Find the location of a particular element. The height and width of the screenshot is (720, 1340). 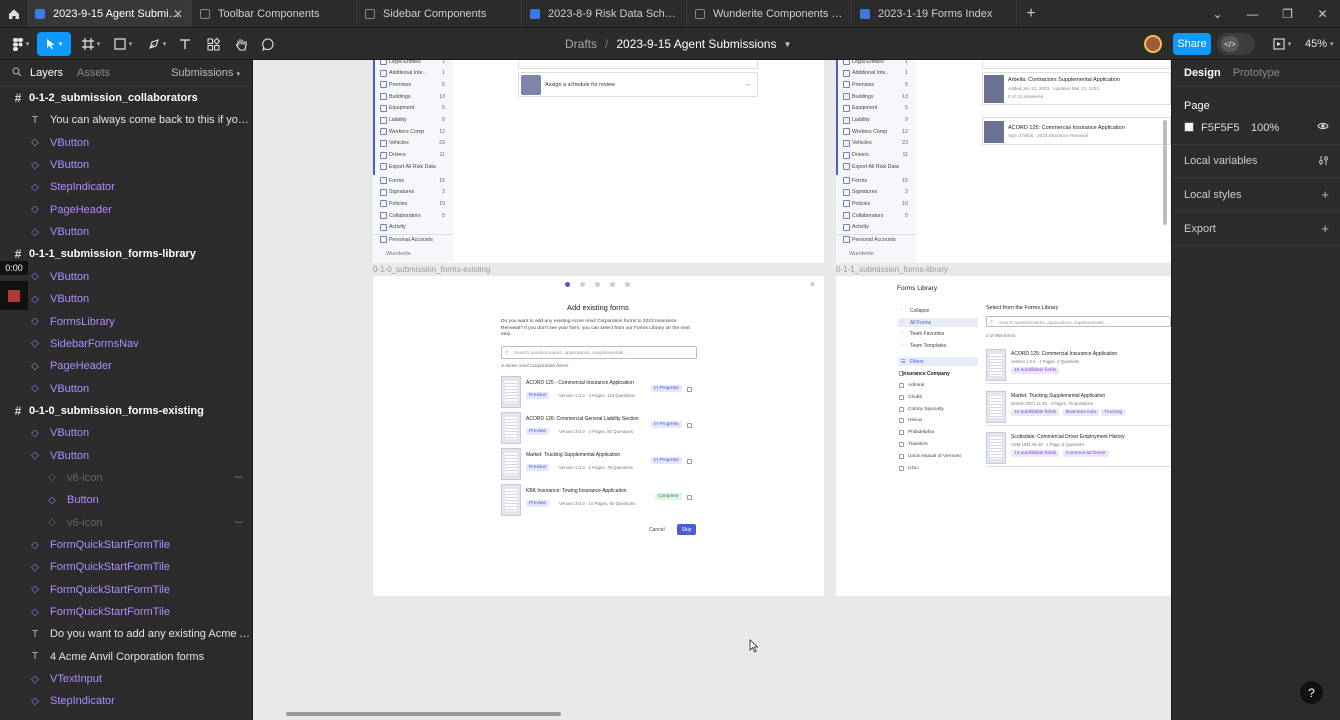

chevron-down-icon: ⌄ is located at coordinates (1217, 14).